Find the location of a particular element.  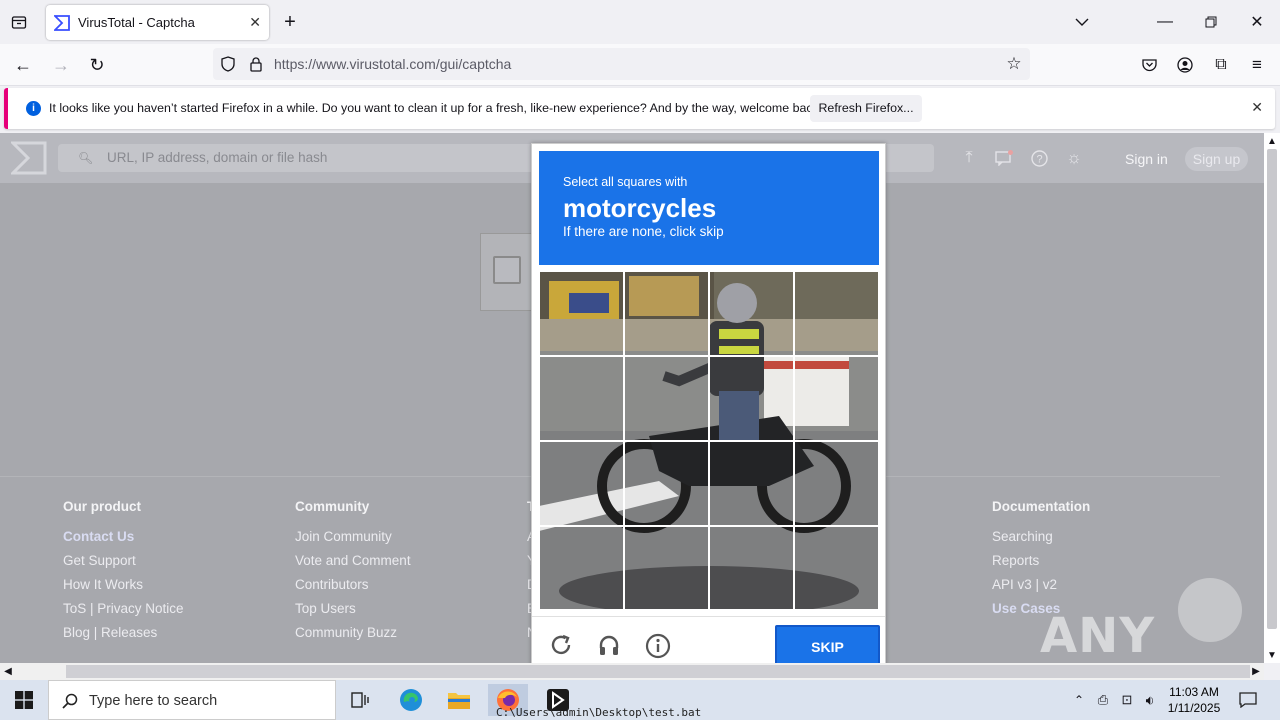

tab-bar: VirusTotal - Captcha ✕ + — ✕ is located at coordinates (640, 22).